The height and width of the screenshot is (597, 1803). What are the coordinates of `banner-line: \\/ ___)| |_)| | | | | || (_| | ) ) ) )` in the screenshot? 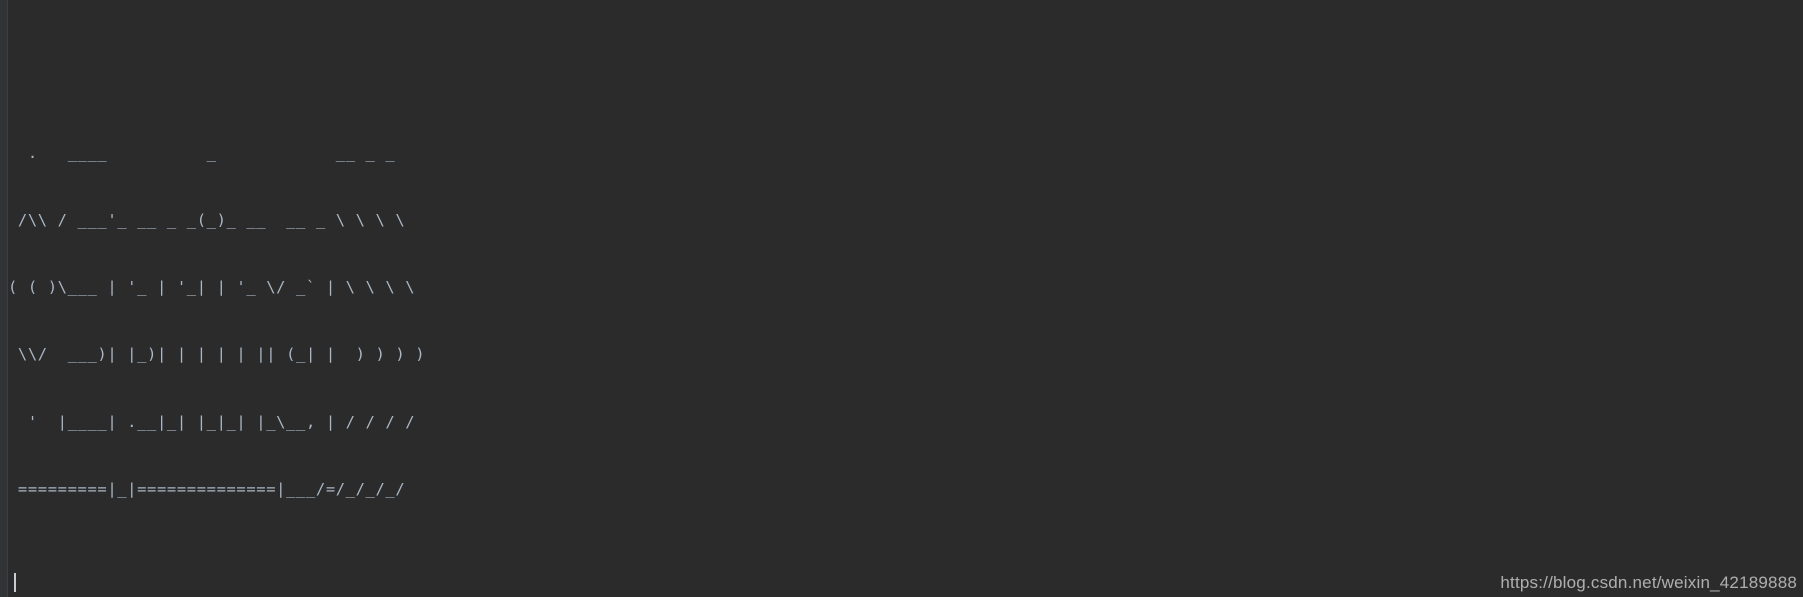 It's located at (217, 354).